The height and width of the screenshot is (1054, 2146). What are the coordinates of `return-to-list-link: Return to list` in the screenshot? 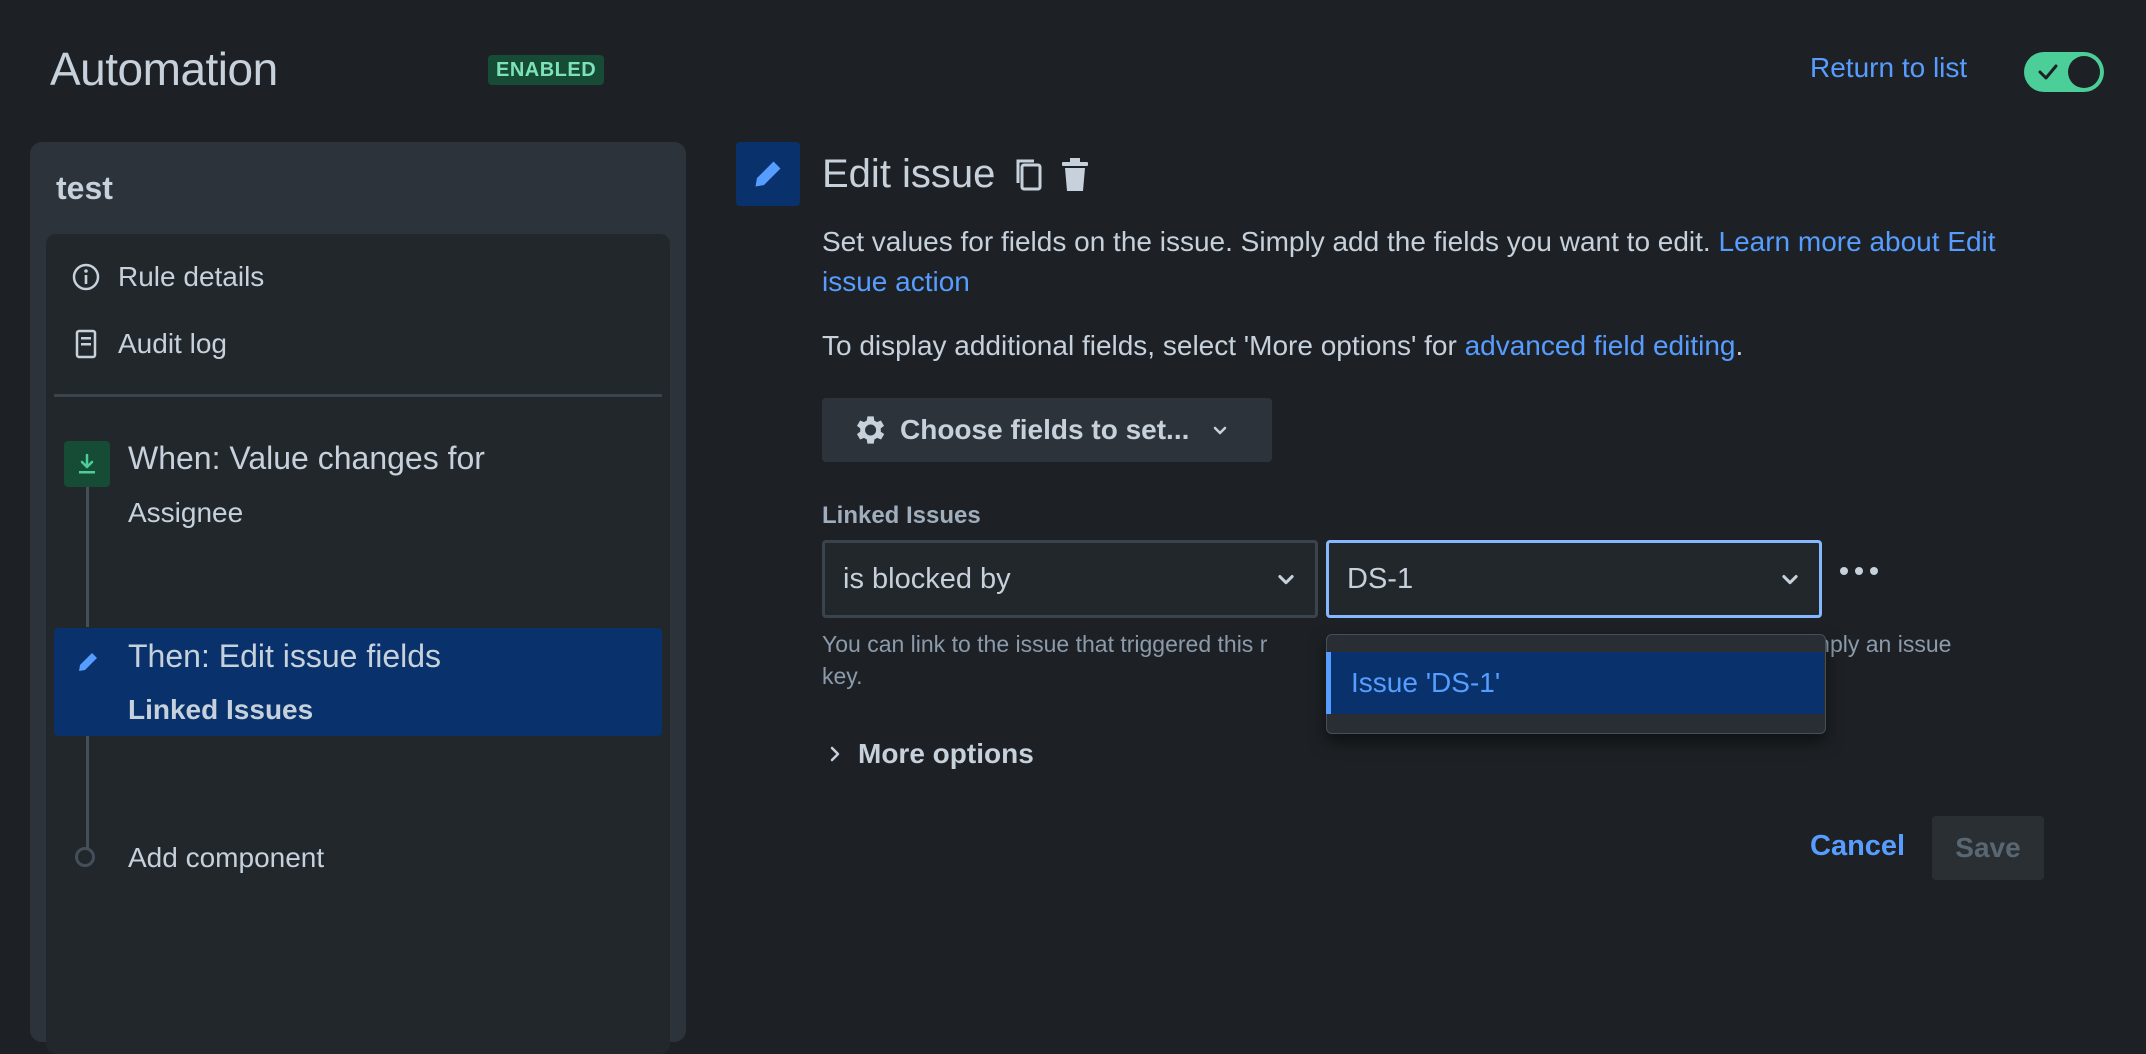 It's located at (1888, 68).